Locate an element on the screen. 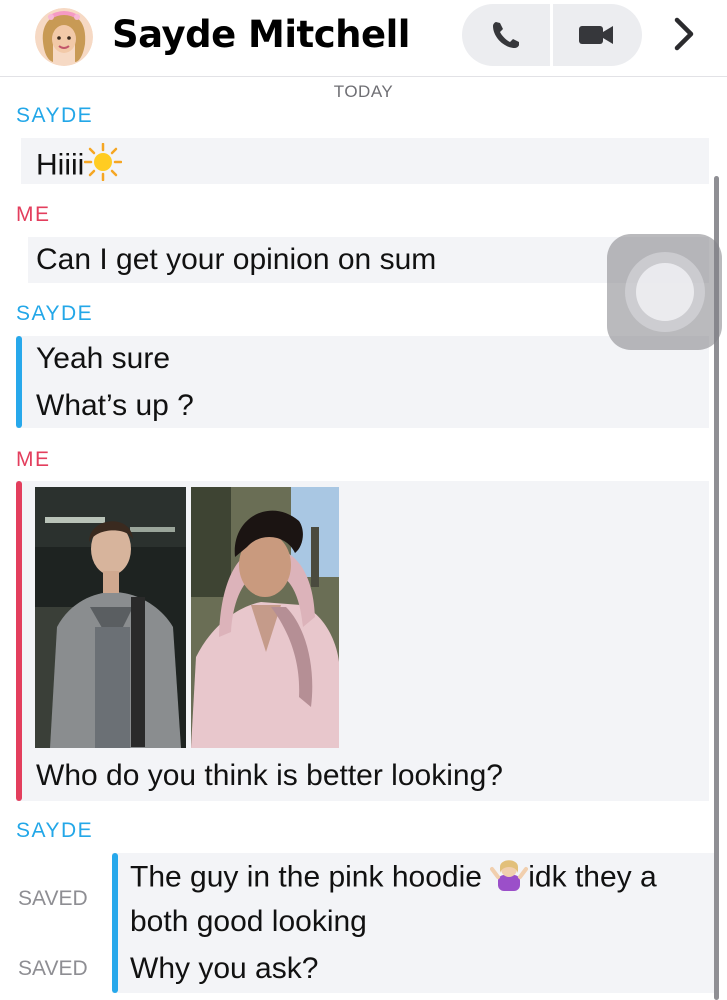 The height and width of the screenshot is (1000, 727). phone-icon is located at coordinates (506, 35).